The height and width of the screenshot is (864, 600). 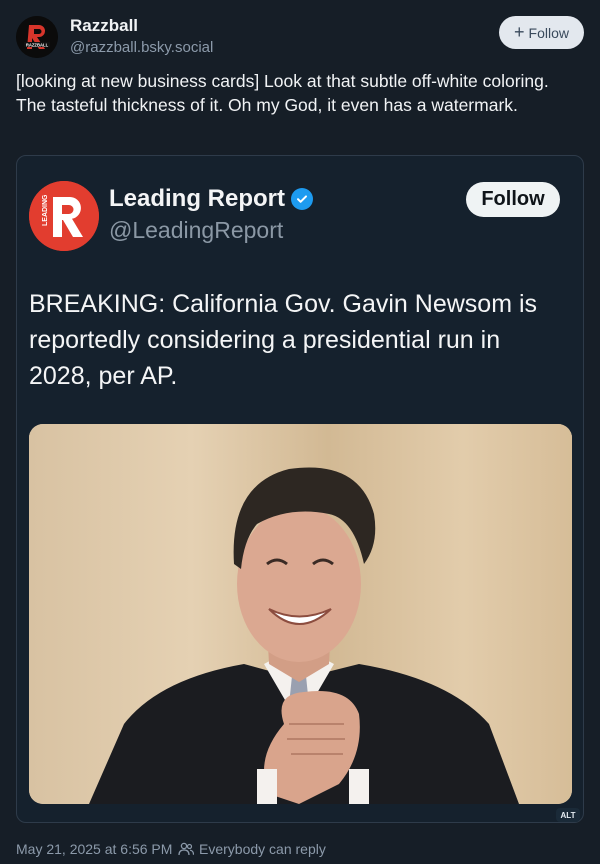 I want to click on reply-setting: Everybody can reply, so click(x=252, y=849).